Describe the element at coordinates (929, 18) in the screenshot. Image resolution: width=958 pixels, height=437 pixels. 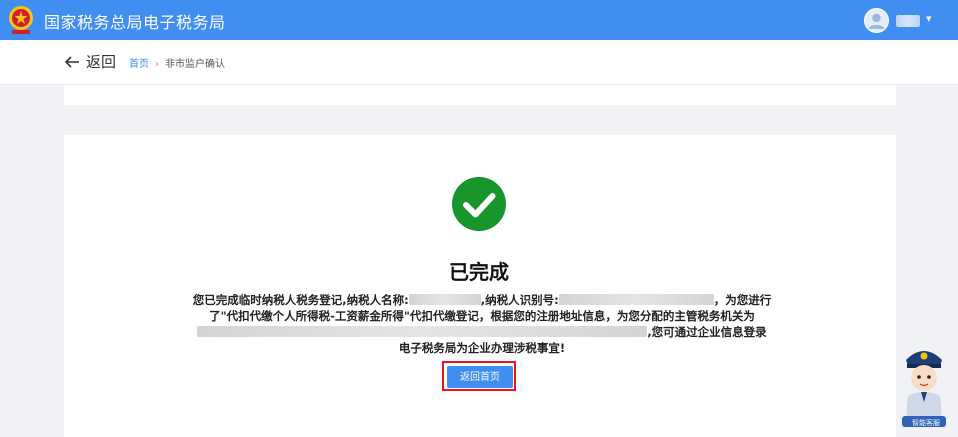
I see `chevron-down-icon: ▾` at that location.